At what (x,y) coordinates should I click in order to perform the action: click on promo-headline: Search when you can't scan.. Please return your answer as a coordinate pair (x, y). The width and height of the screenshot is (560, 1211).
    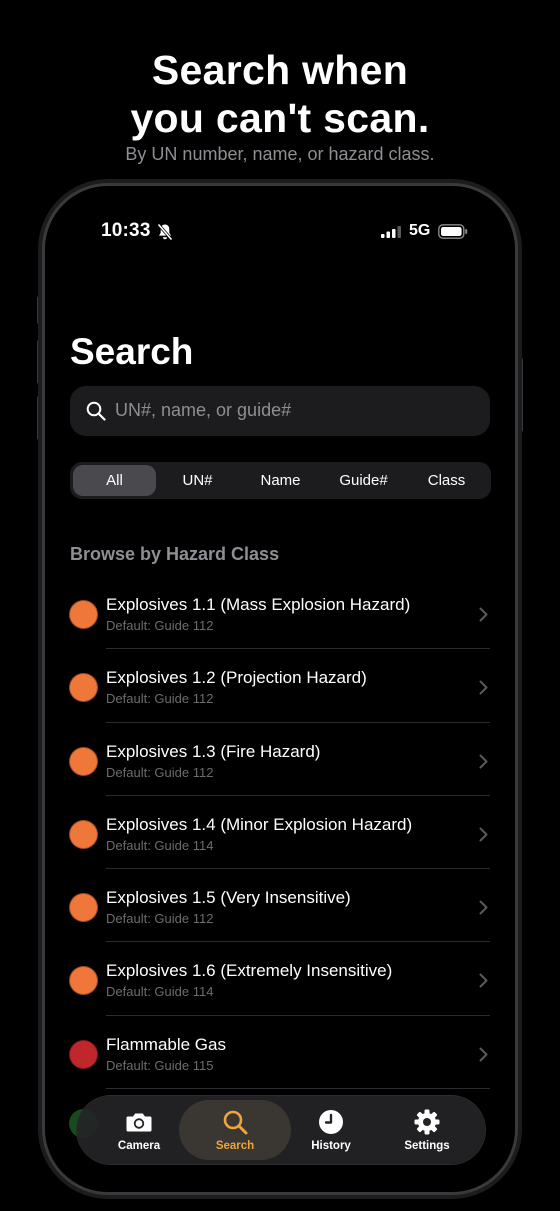
    Looking at the image, I should click on (280, 94).